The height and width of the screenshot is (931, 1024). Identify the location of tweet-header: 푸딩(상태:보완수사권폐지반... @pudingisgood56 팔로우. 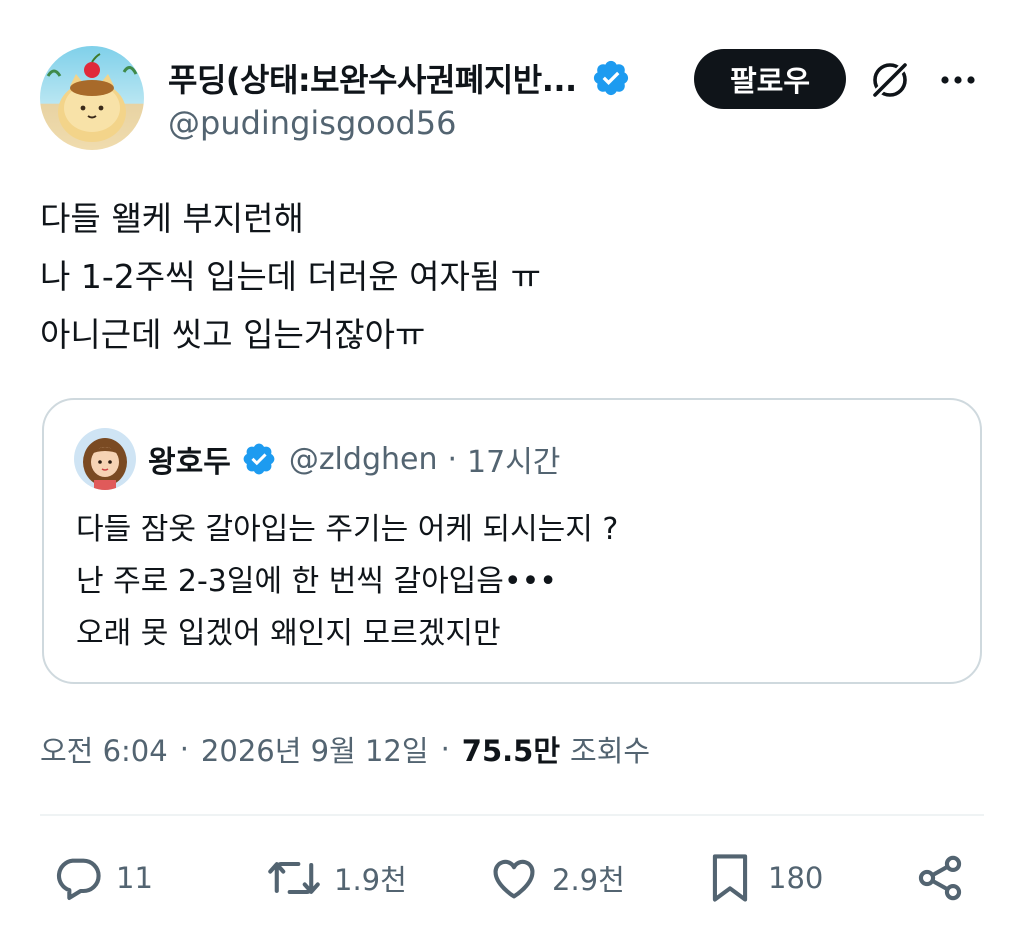
(512, 98).